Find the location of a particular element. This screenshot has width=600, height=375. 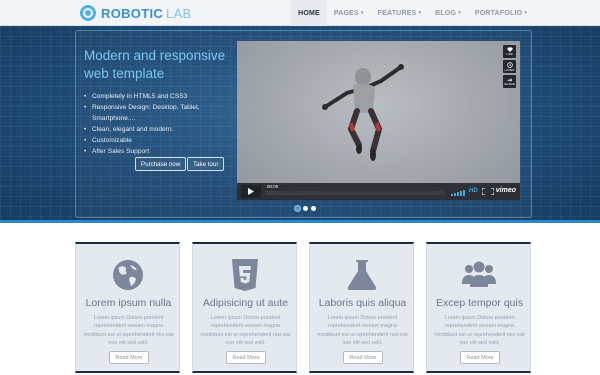

logo: ROBOTIC LAB is located at coordinates (136, 13).